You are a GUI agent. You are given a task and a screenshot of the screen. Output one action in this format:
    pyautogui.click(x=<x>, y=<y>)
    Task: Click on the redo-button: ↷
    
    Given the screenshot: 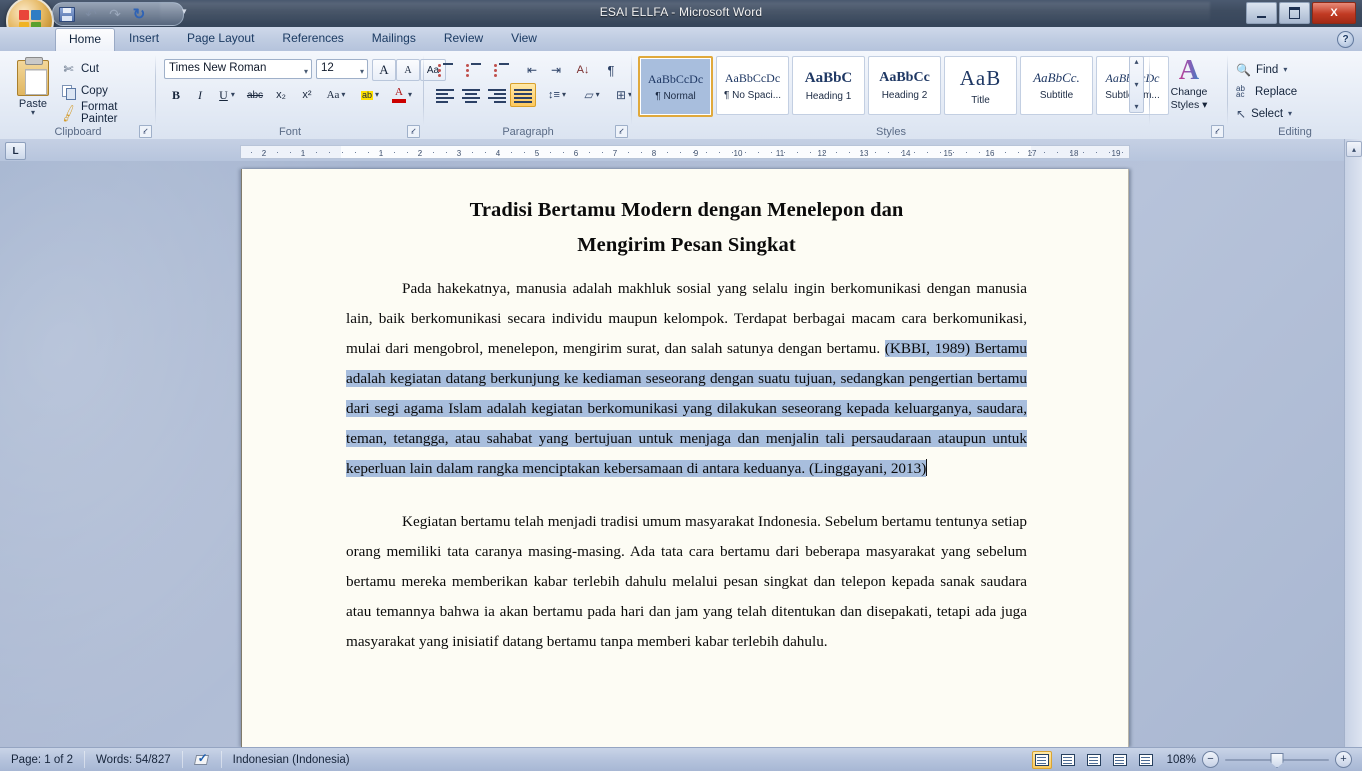 What is the action you would take?
    pyautogui.click(x=115, y=14)
    